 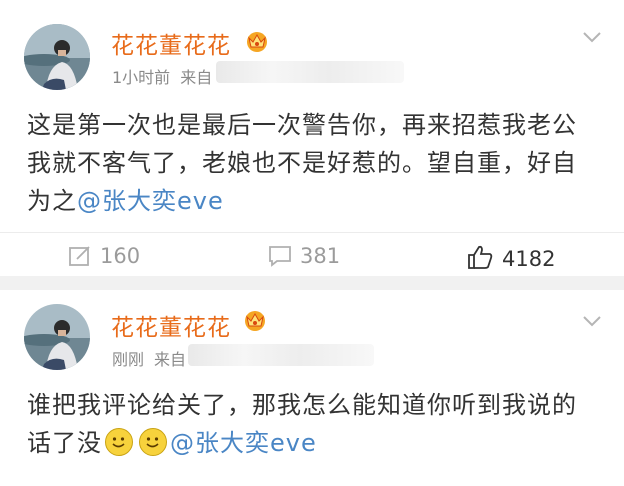 What do you see at coordinates (314, 424) in the screenshot?
I see `post-text: 谁把我评论给关了，那我怎么能知道你听到我说的话了没 @张大奕eve` at bounding box center [314, 424].